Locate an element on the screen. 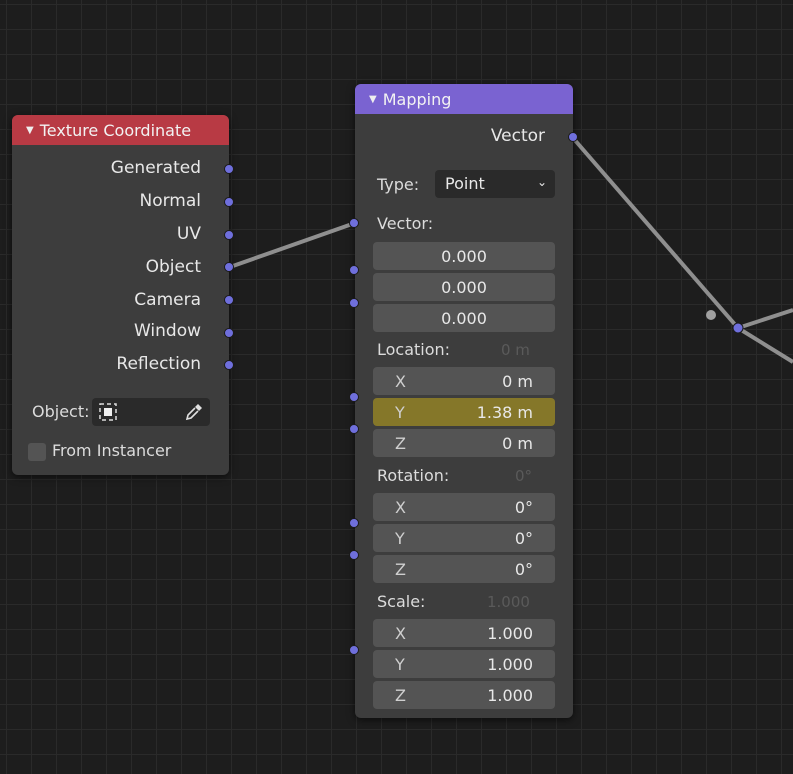 The image size is (793, 774). vector-value-x: 0.000 is located at coordinates (464, 256).